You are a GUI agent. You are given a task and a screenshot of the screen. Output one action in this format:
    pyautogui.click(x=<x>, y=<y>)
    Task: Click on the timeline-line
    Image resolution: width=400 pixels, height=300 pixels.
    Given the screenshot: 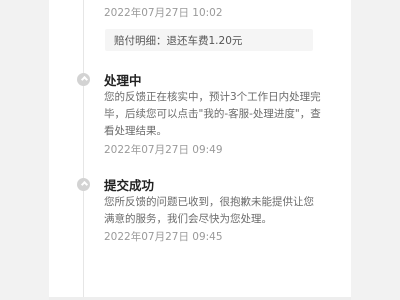 What is the action you would take?
    pyautogui.click(x=83, y=150)
    